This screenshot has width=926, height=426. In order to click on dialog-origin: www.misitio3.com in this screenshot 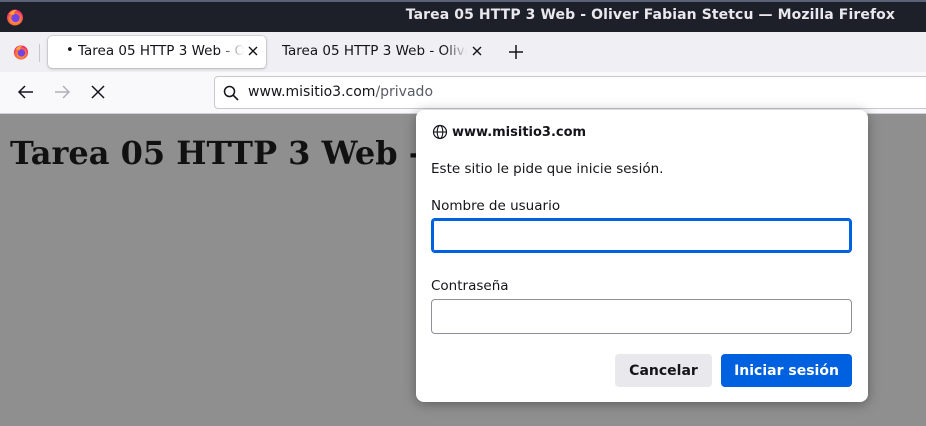, I will do `click(509, 132)`.